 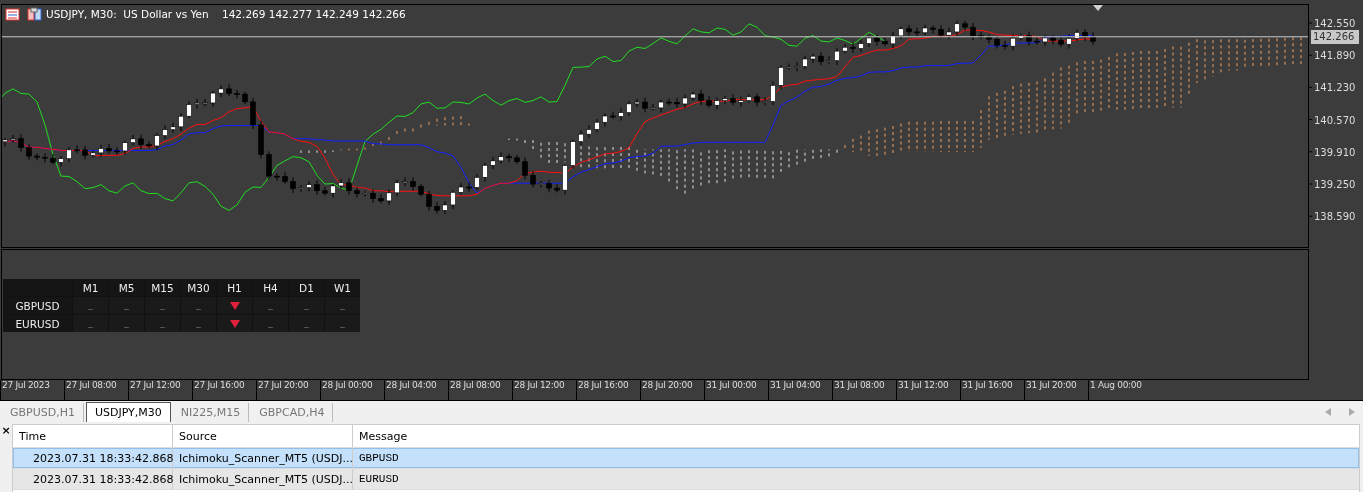 I want to click on column-header: Source, so click(x=263, y=436).